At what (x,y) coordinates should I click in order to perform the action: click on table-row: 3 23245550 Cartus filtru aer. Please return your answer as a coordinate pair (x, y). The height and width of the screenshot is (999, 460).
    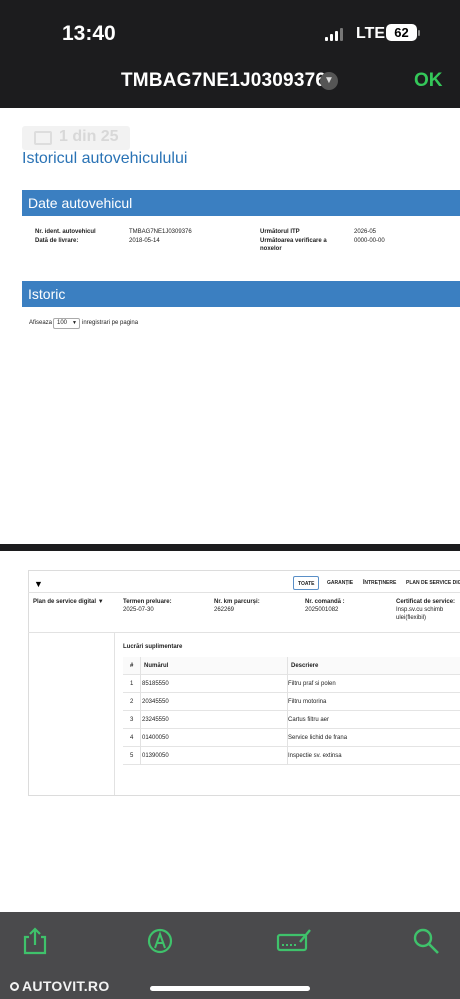
    Looking at the image, I should click on (291, 720).